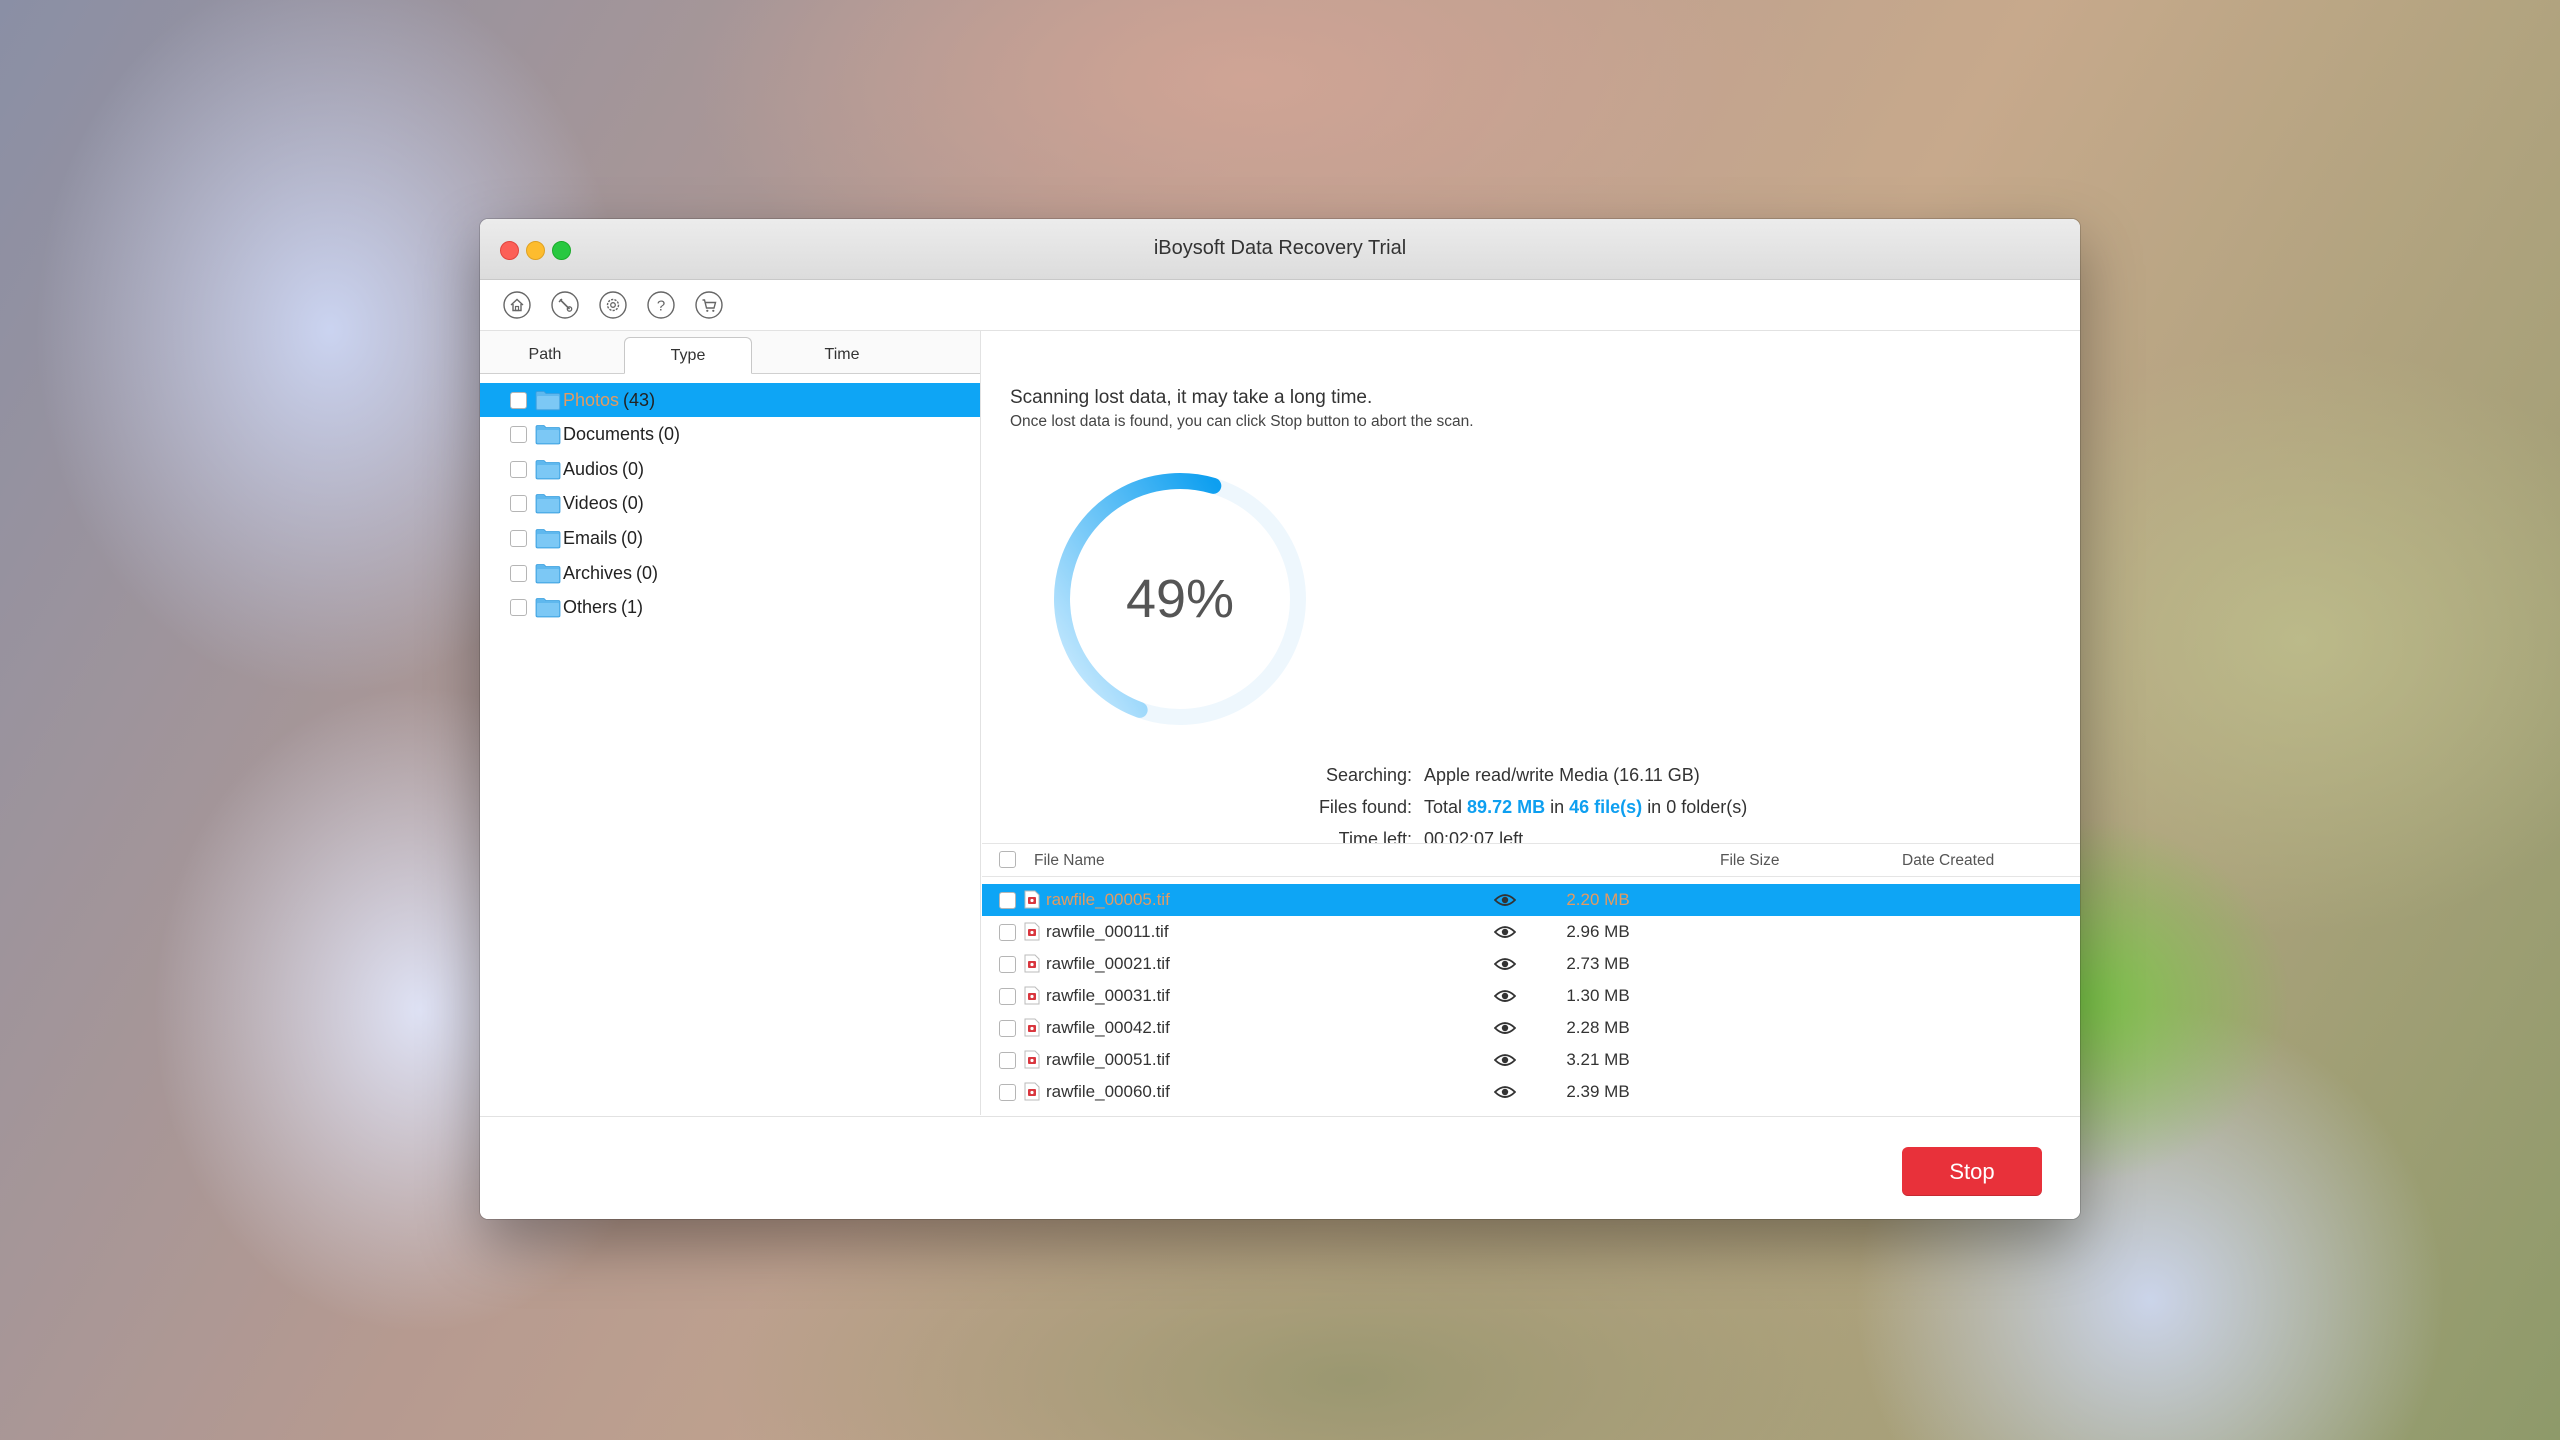  I want to click on found-prefix: Total, so click(1443, 807).